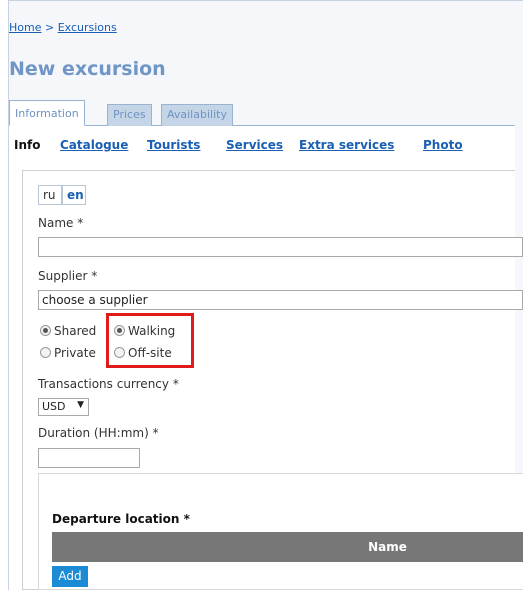  I want to click on duration-label: Duration (HH:mm) *, so click(98, 433).